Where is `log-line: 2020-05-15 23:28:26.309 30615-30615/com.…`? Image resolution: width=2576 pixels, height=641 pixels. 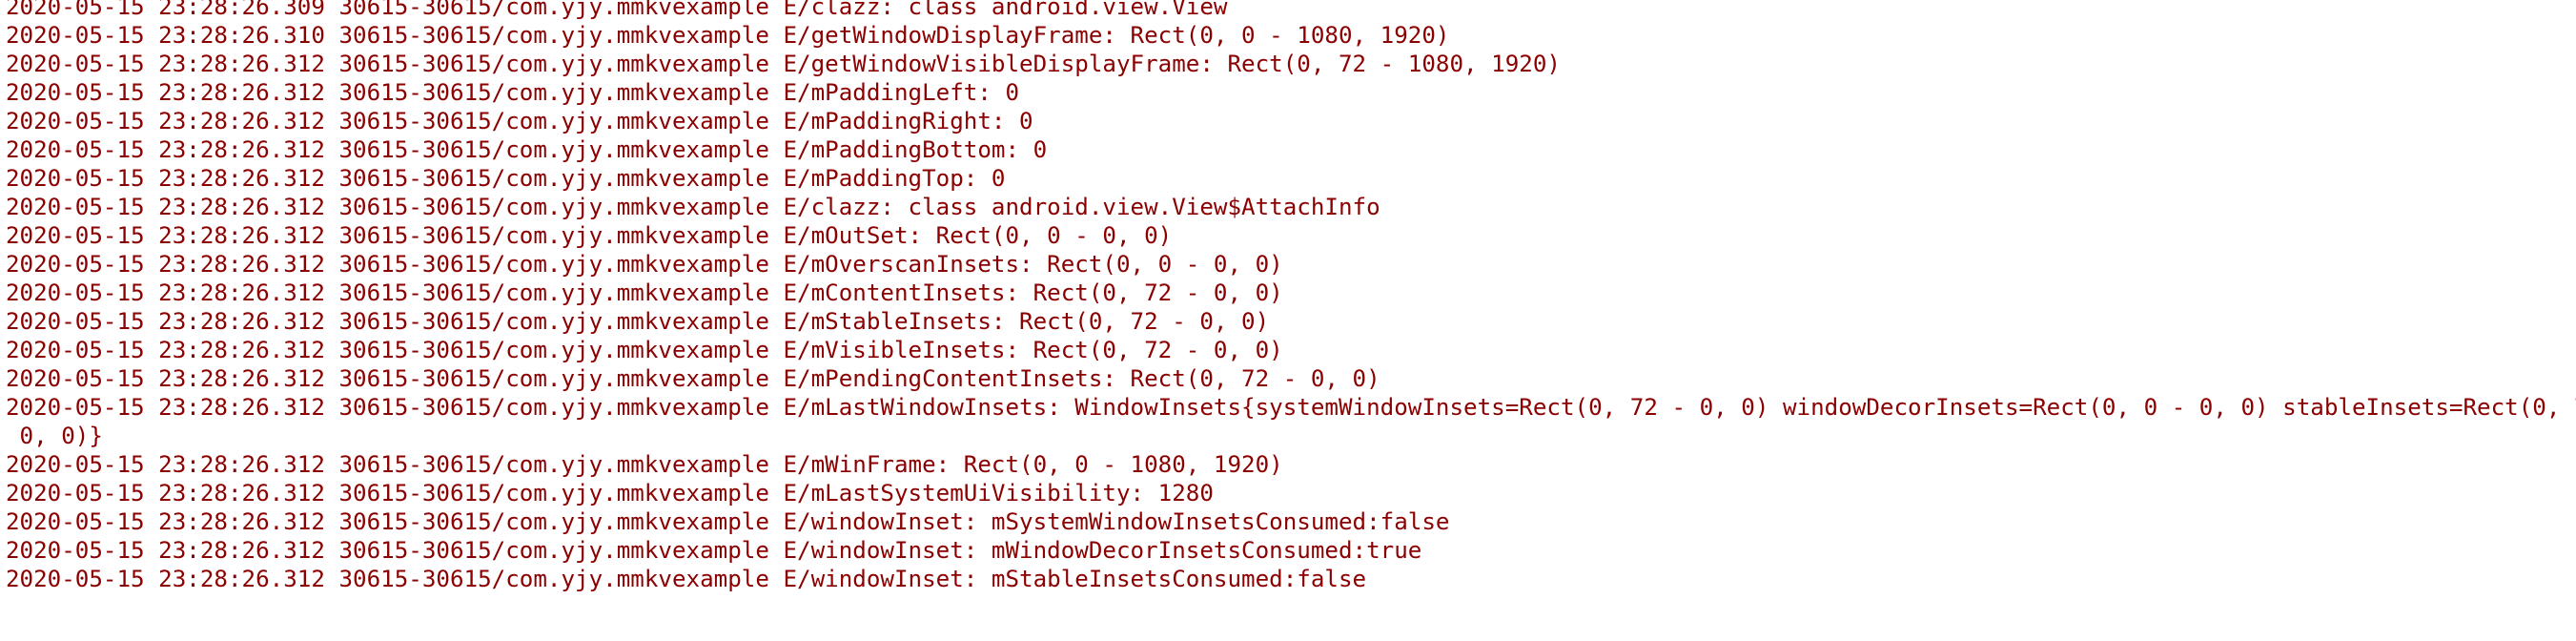
log-line: 2020-05-15 23:28:26.309 30615-30615/com.… is located at coordinates (617, 10).